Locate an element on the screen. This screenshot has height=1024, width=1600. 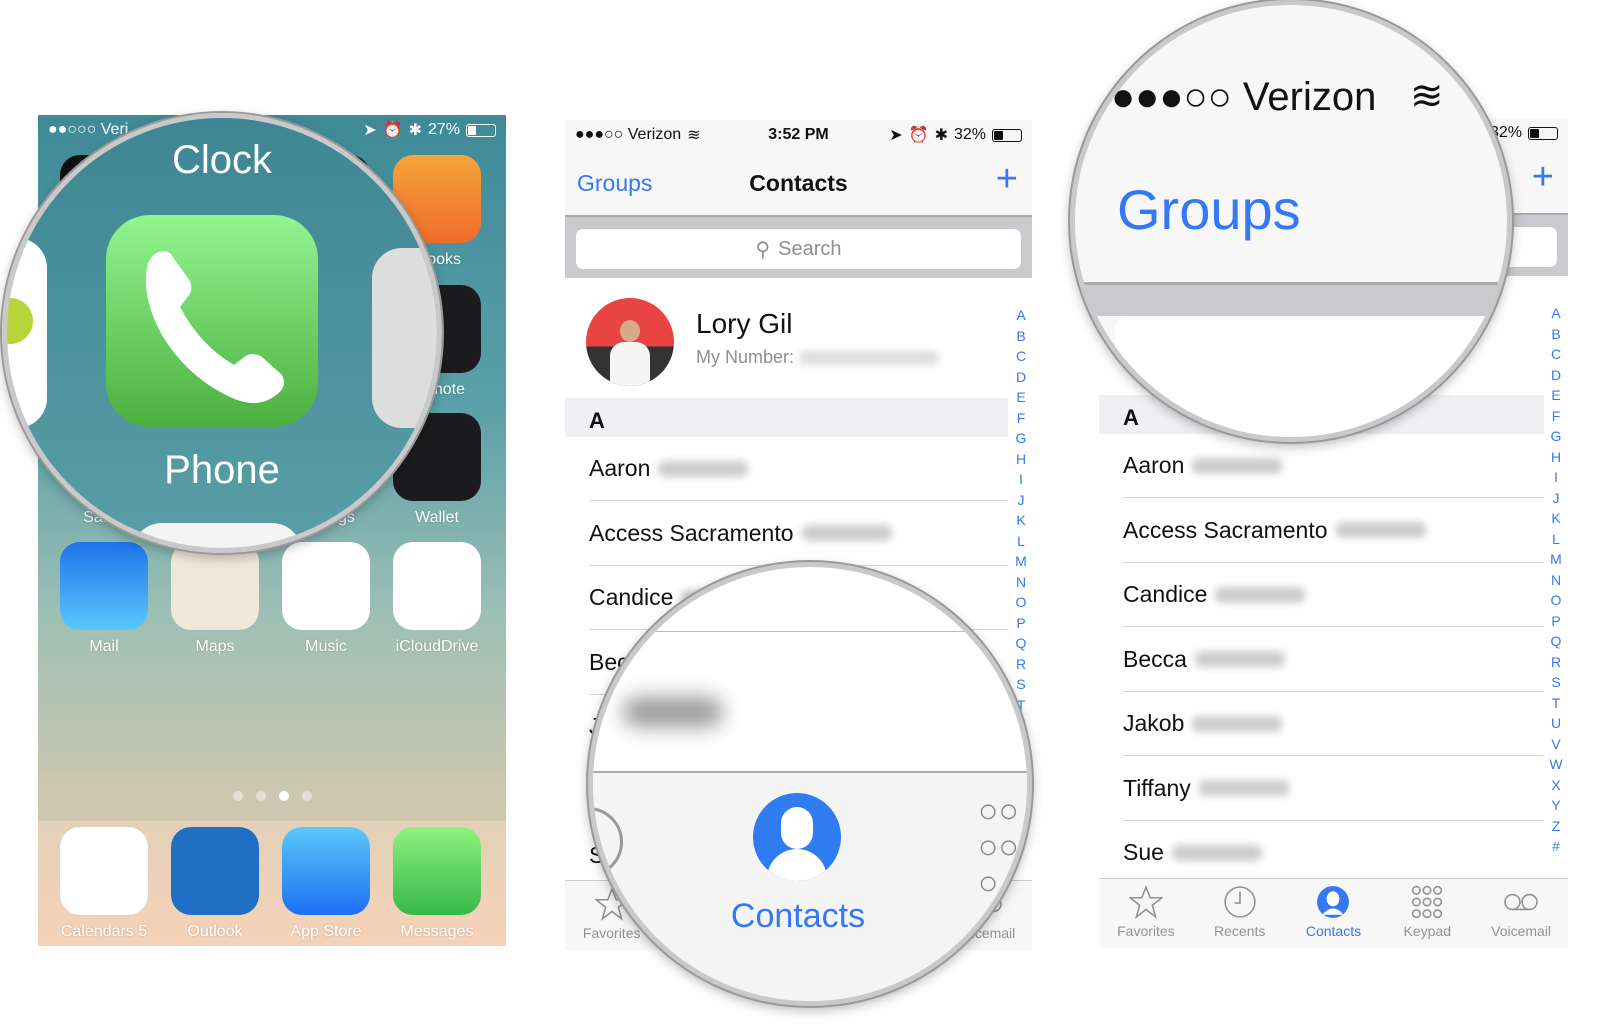
tab-keypad: Keypad is located at coordinates (1427, 913).